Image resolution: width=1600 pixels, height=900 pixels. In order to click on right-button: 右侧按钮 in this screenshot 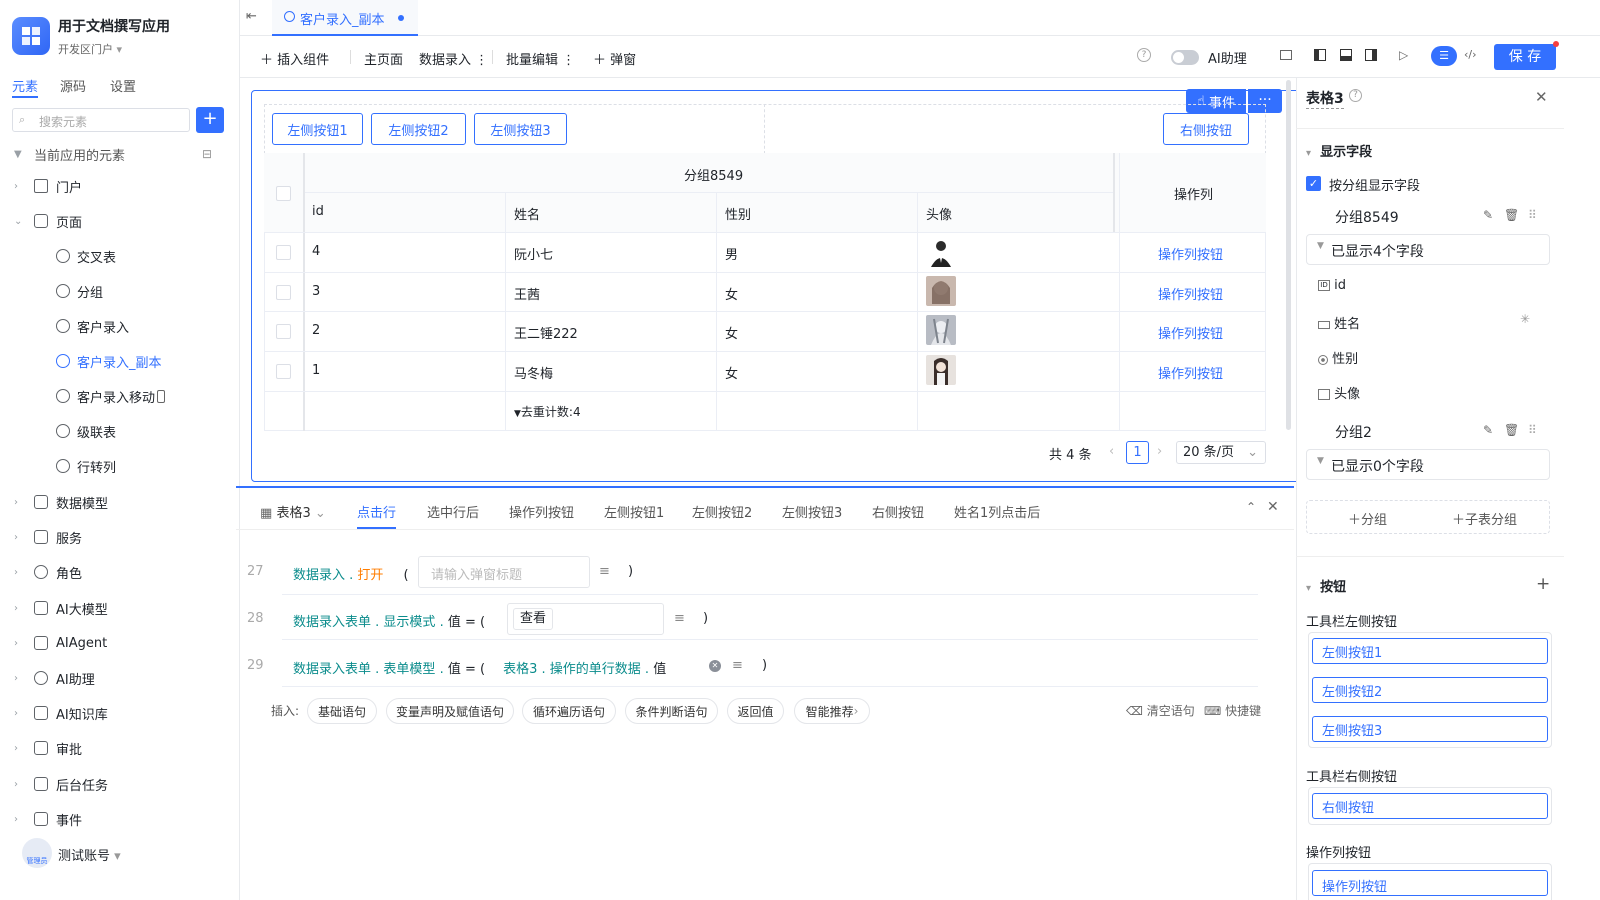, I will do `click(1206, 129)`.